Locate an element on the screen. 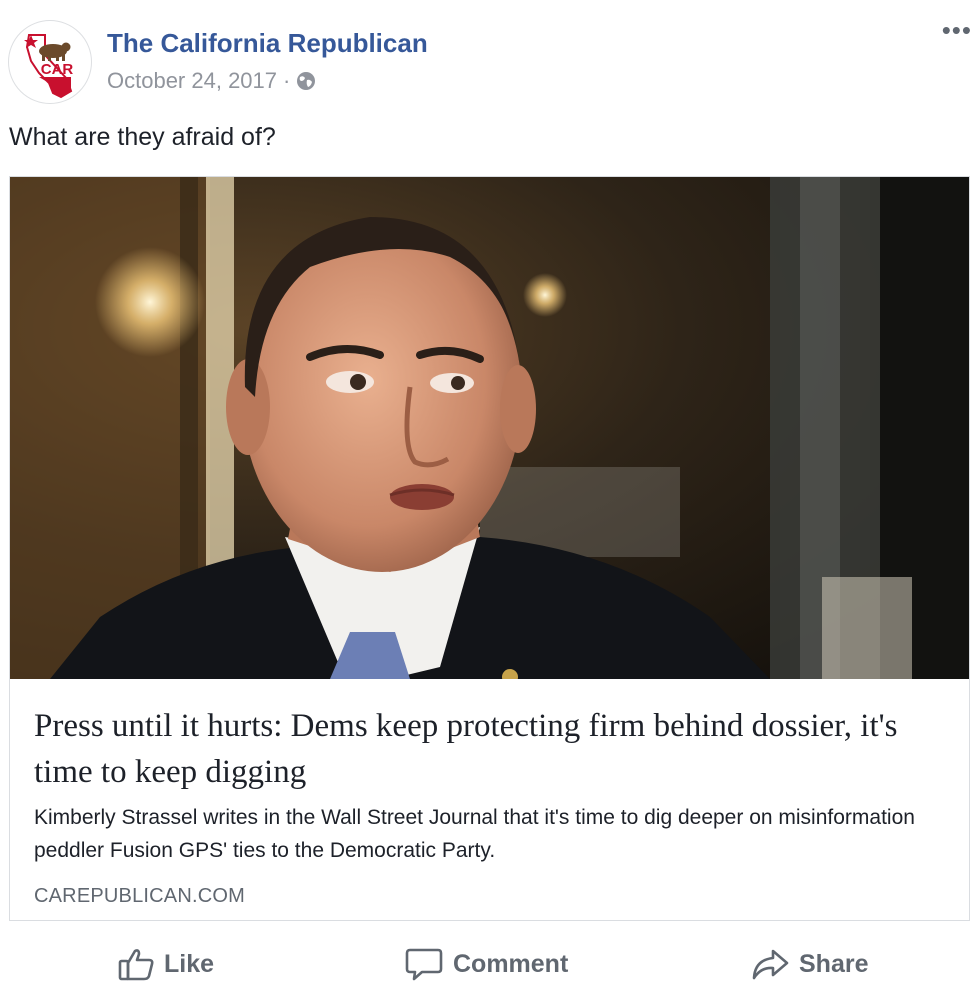 This screenshot has height=994, width=980. logo-text: CAR is located at coordinates (57, 69).